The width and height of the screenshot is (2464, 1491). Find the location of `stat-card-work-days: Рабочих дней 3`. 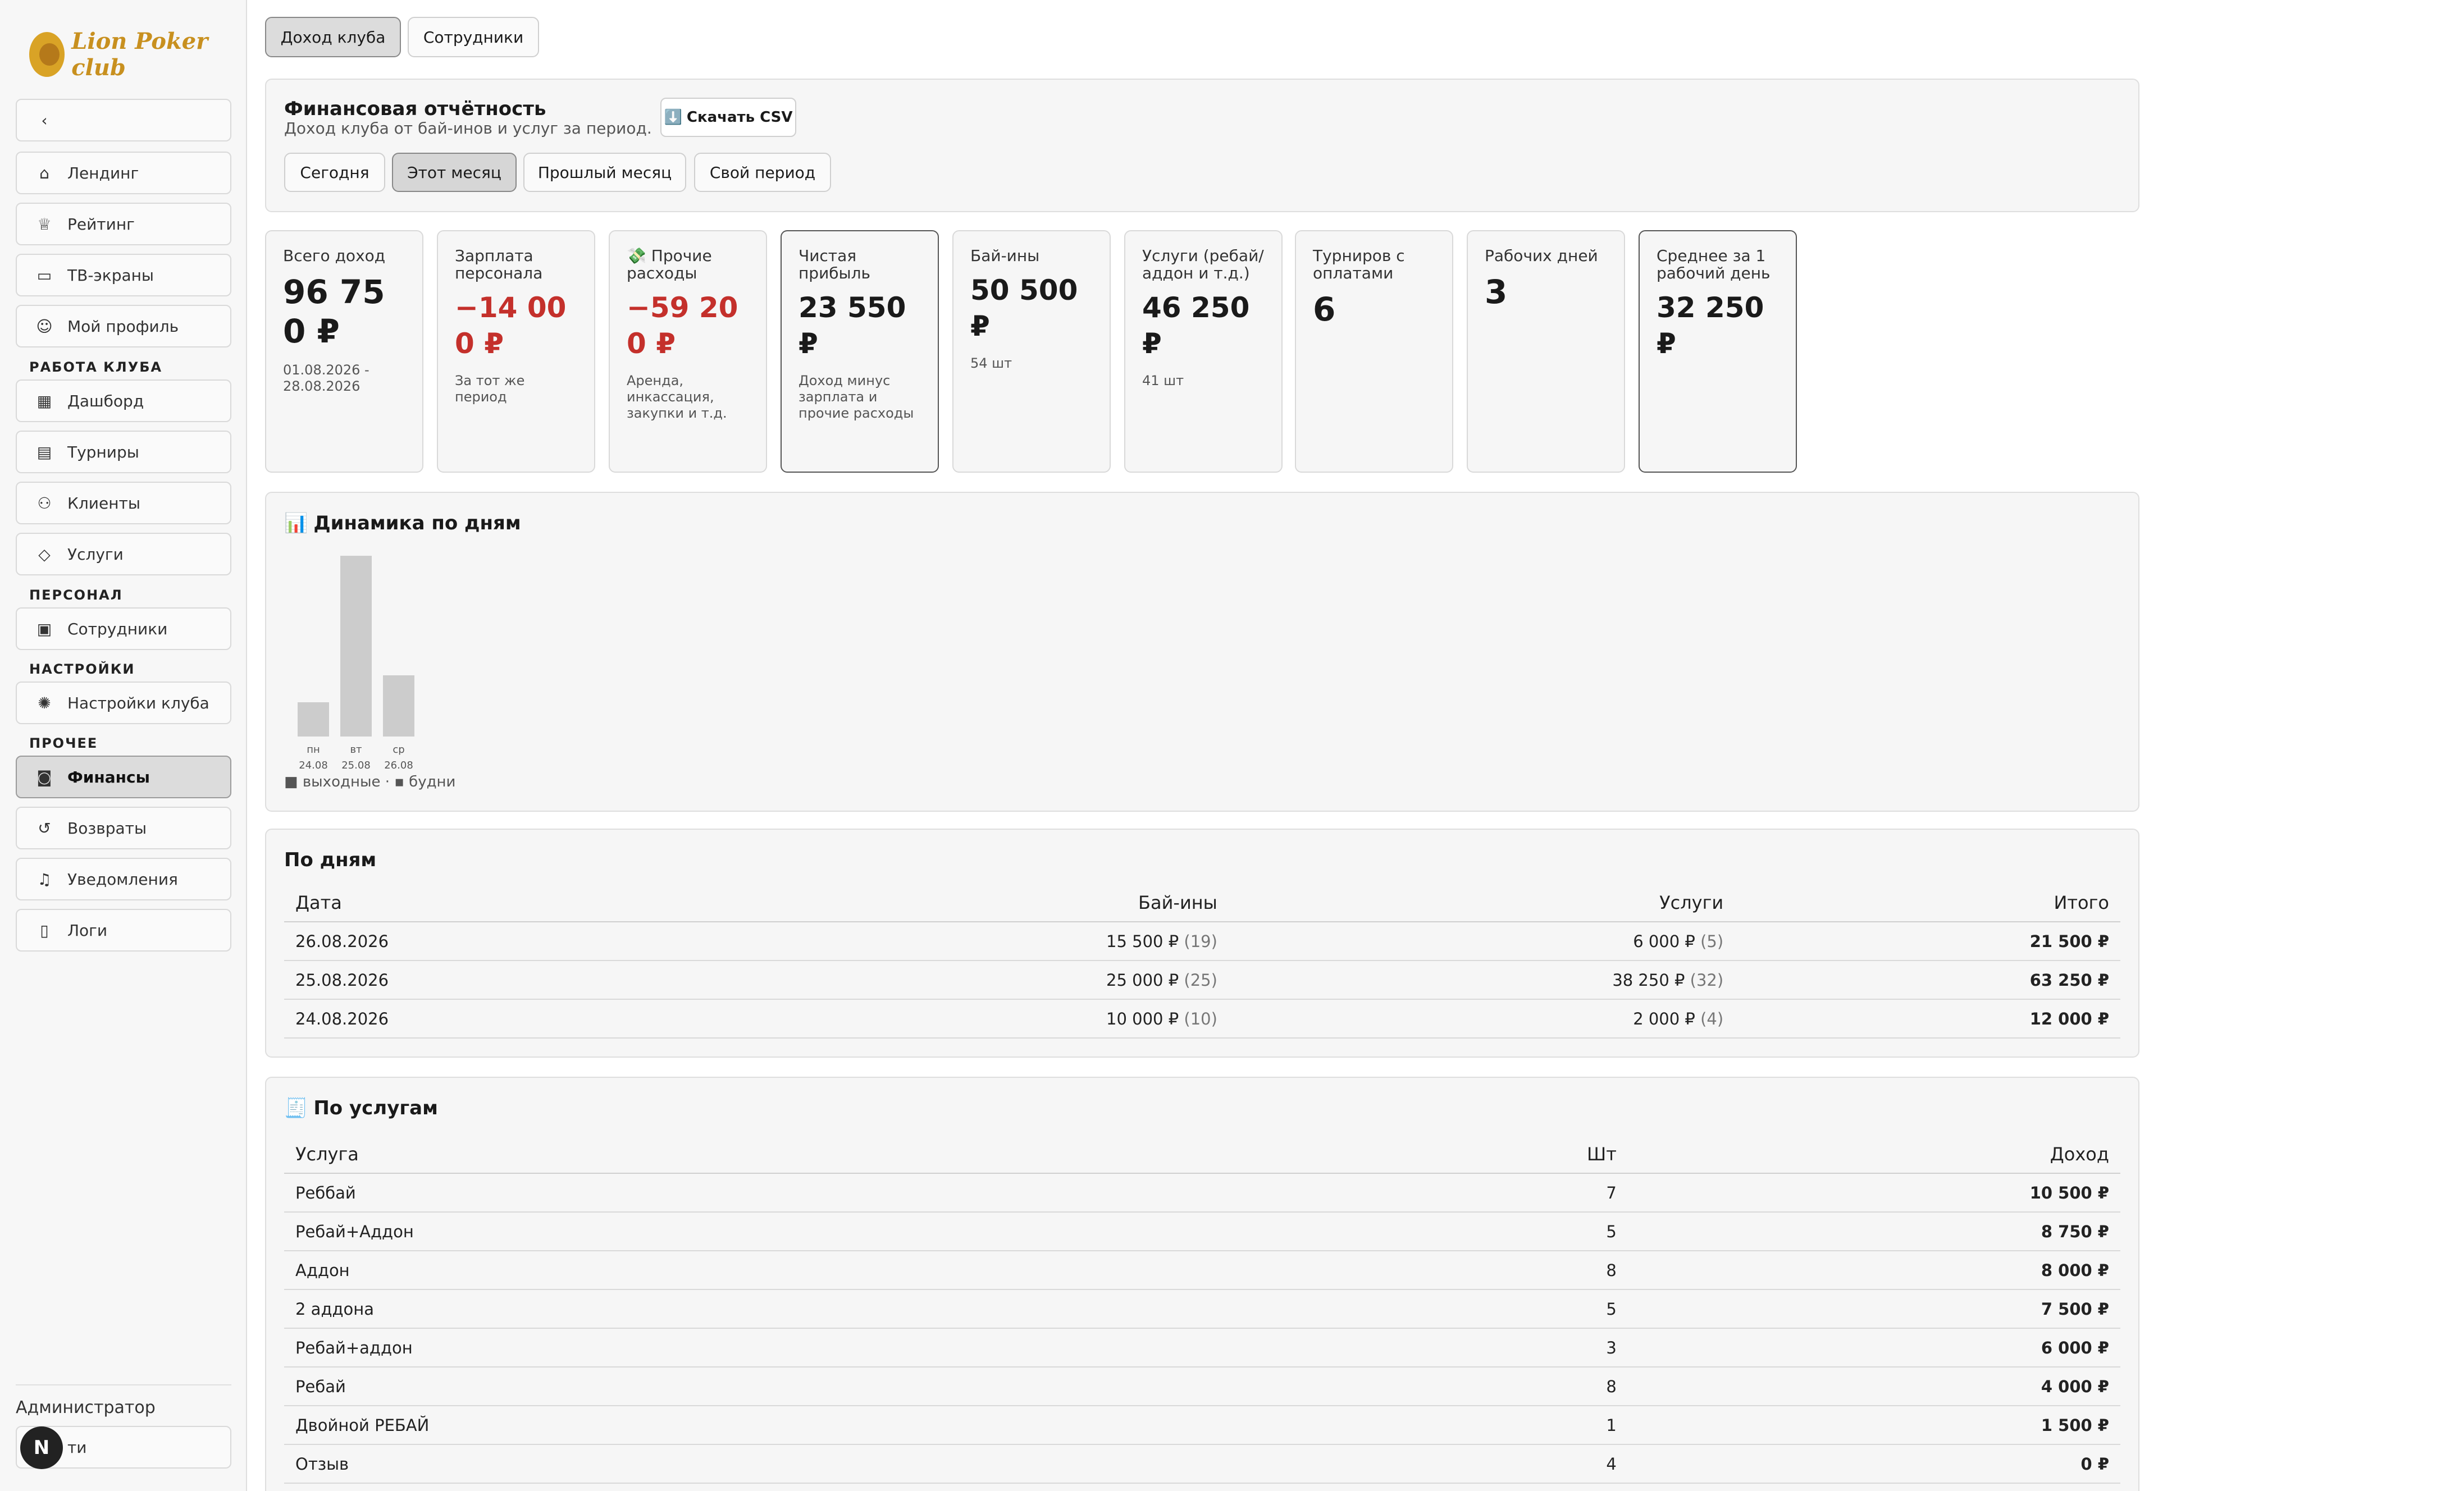

stat-card-work-days: Рабочих дней 3 is located at coordinates (1546, 351).